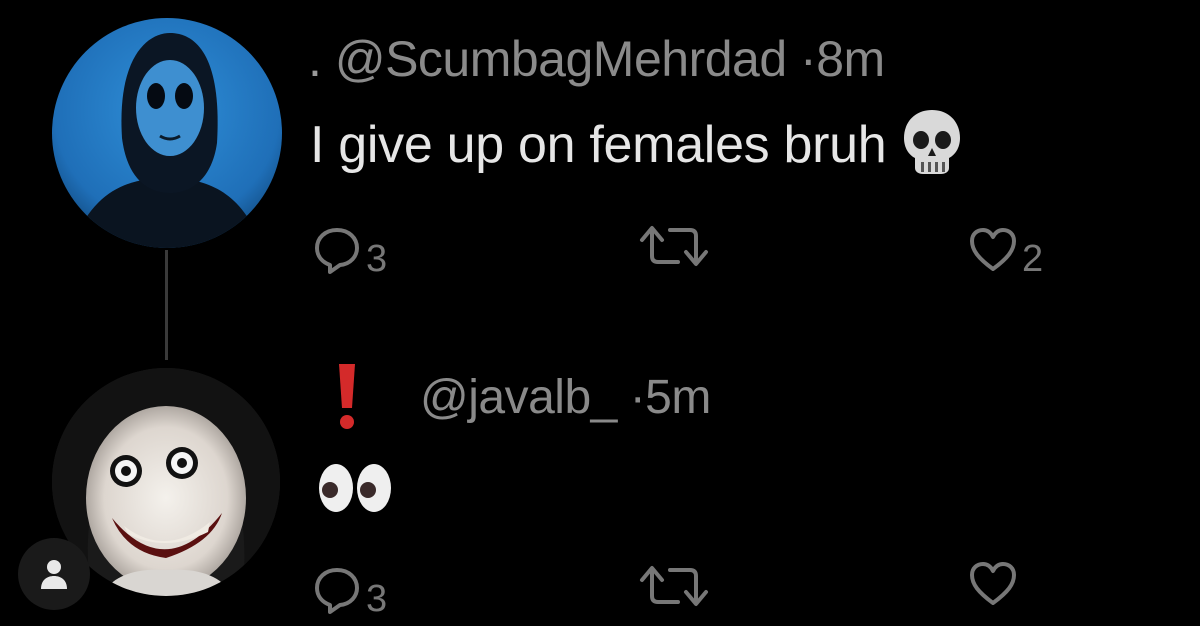 The image size is (1200, 626). I want to click on profile-button, so click(54, 574).